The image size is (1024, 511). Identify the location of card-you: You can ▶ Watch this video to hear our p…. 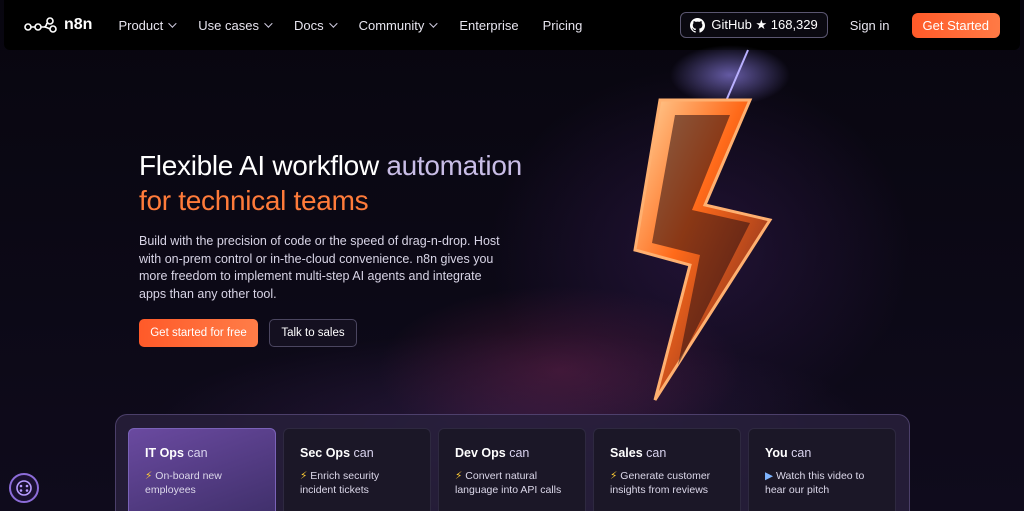
(822, 469).